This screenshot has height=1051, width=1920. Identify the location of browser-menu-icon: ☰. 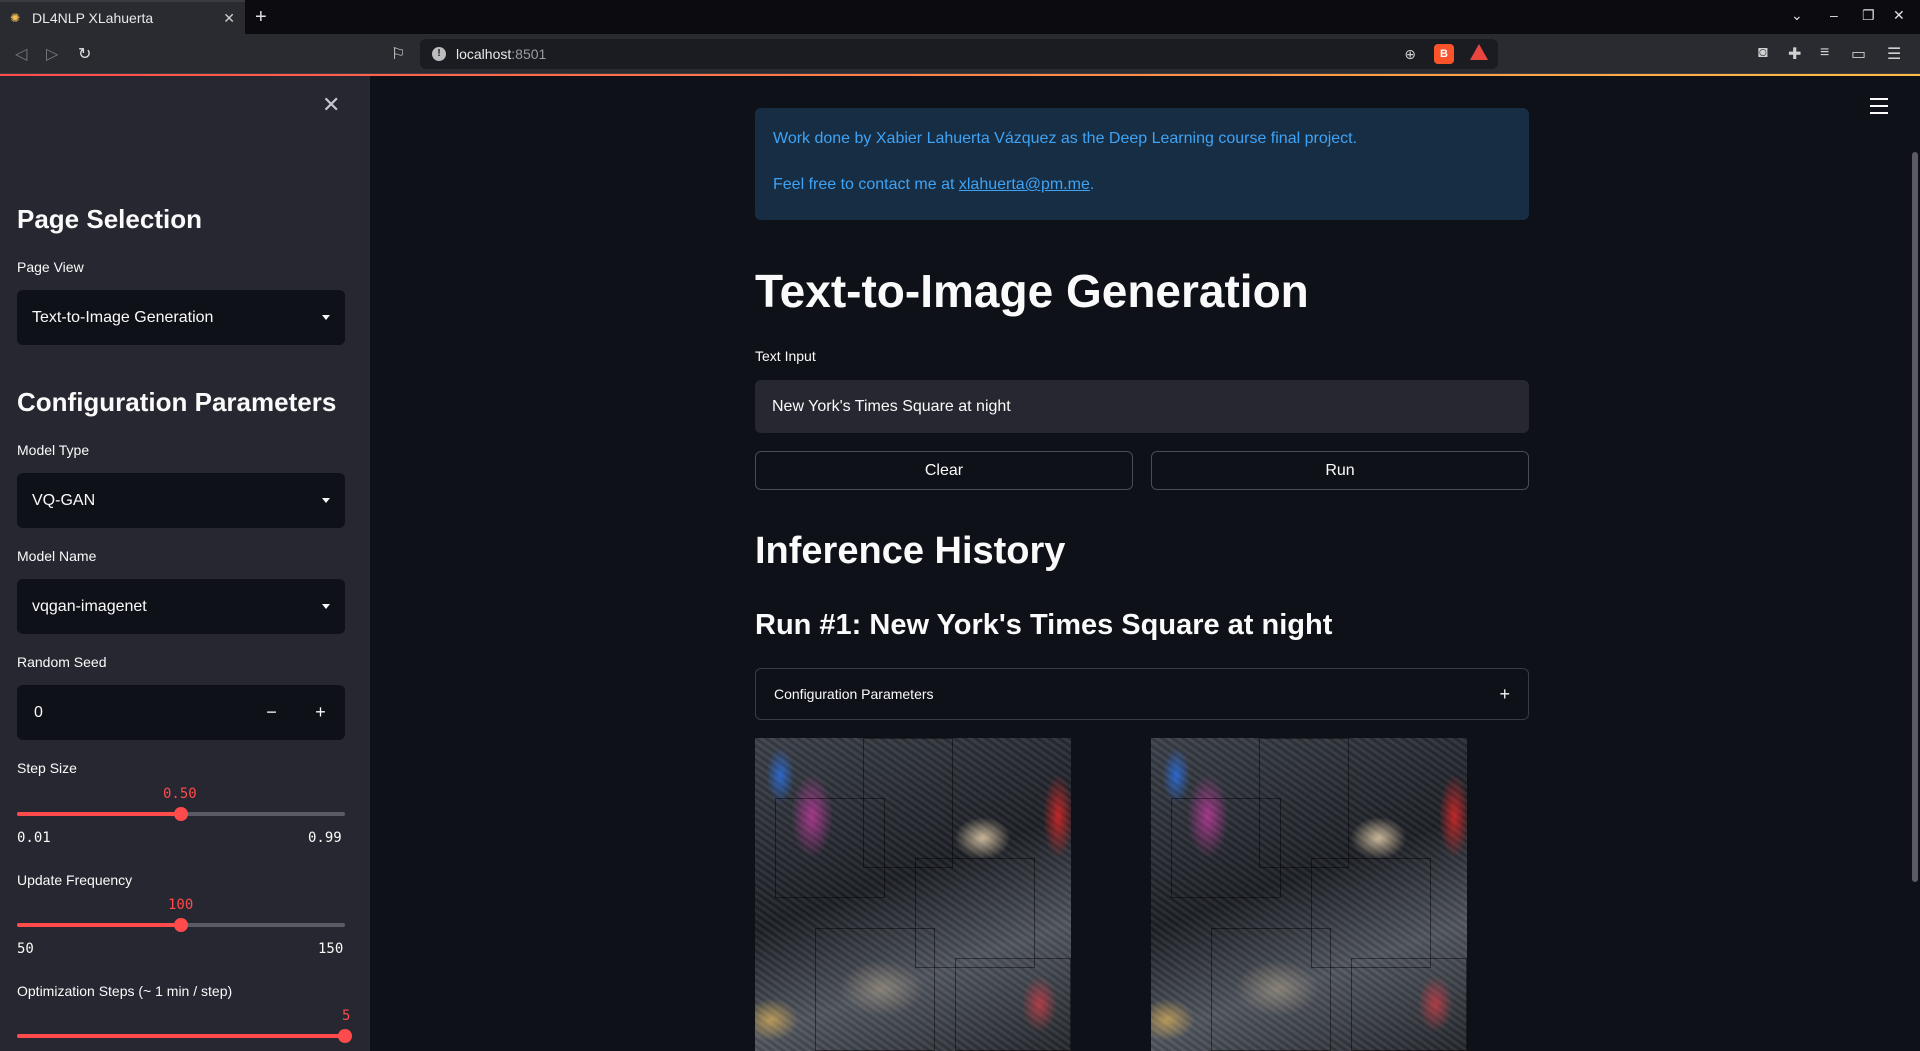
(1894, 54).